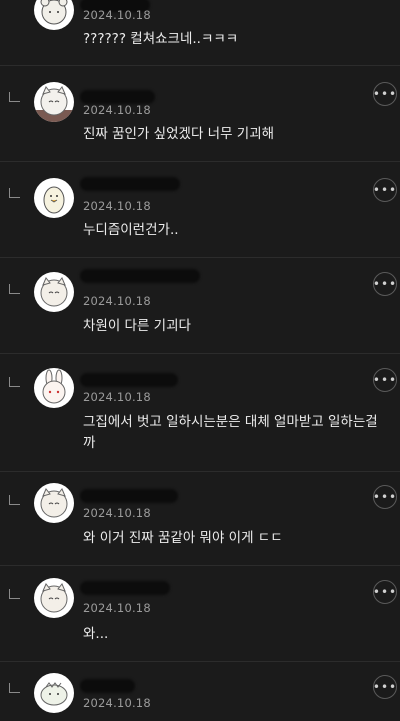  What do you see at coordinates (200, 305) in the screenshot?
I see `comment-item: 2024.10.18 차원이 다른 기괴다 •••` at bounding box center [200, 305].